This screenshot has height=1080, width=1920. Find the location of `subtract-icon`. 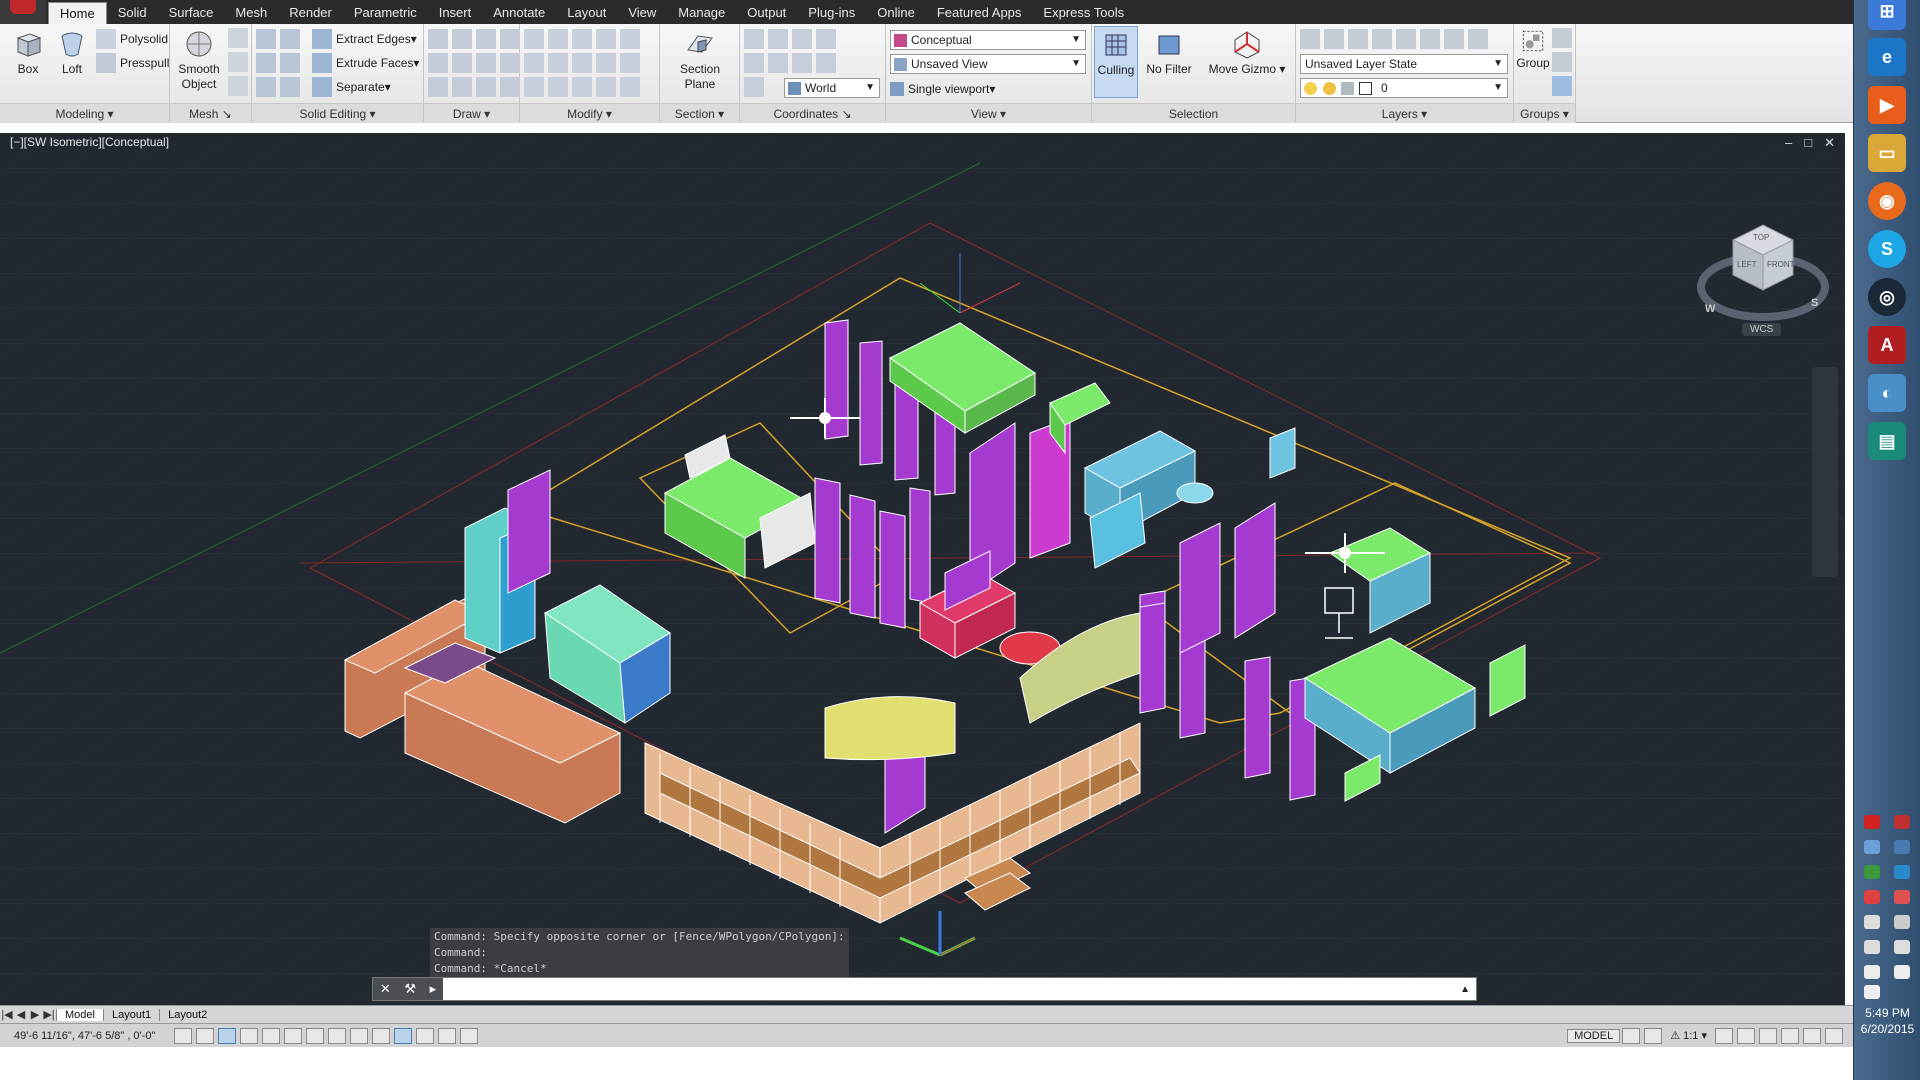

subtract-icon is located at coordinates (266, 63).